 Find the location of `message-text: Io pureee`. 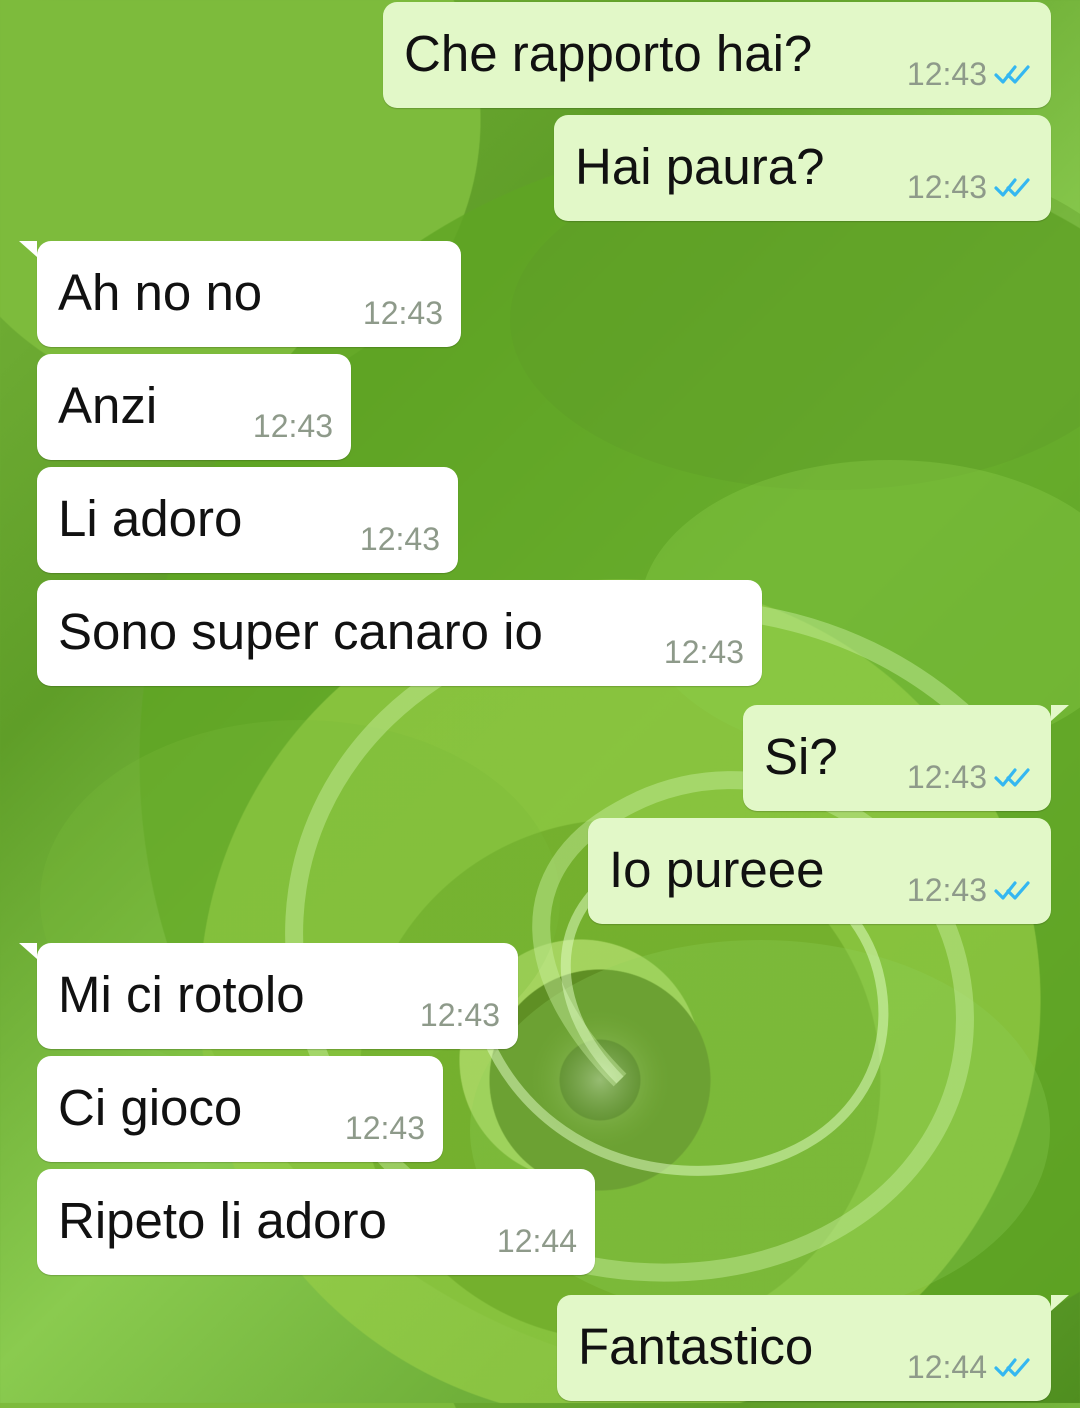

message-text: Io pureee is located at coordinates (717, 869).